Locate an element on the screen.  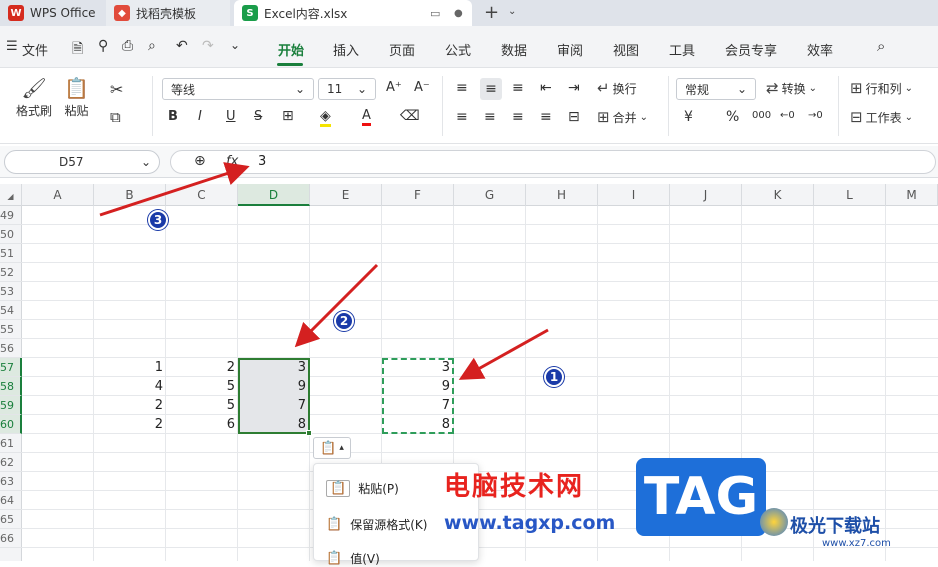
watermark-brand-url: www.xz7.com is located at coordinates (856, 543).